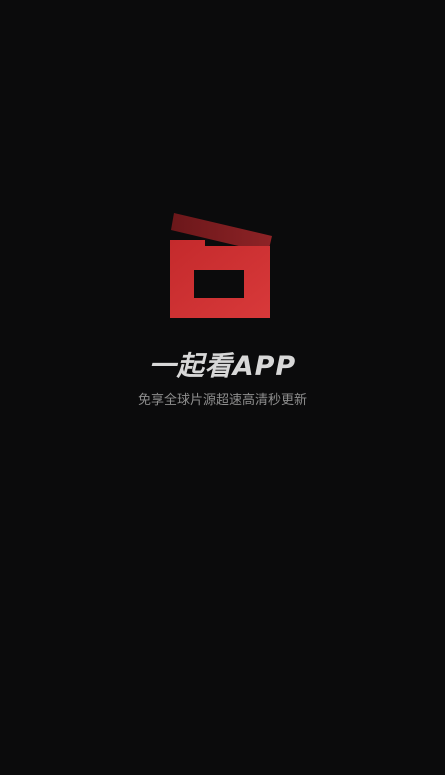 The height and width of the screenshot is (775, 445). I want to click on tagline: 免享全球片源超速高清秒更新, so click(222, 400).